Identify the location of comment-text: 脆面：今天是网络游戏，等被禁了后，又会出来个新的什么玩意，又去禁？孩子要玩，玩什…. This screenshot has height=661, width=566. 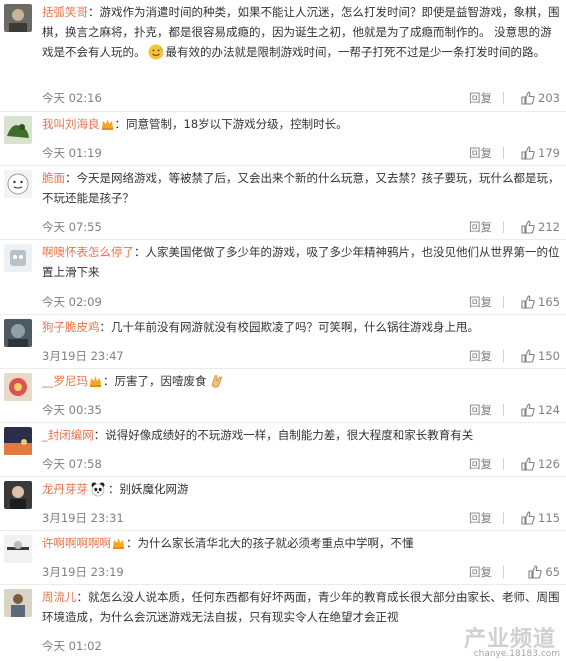
(301, 188).